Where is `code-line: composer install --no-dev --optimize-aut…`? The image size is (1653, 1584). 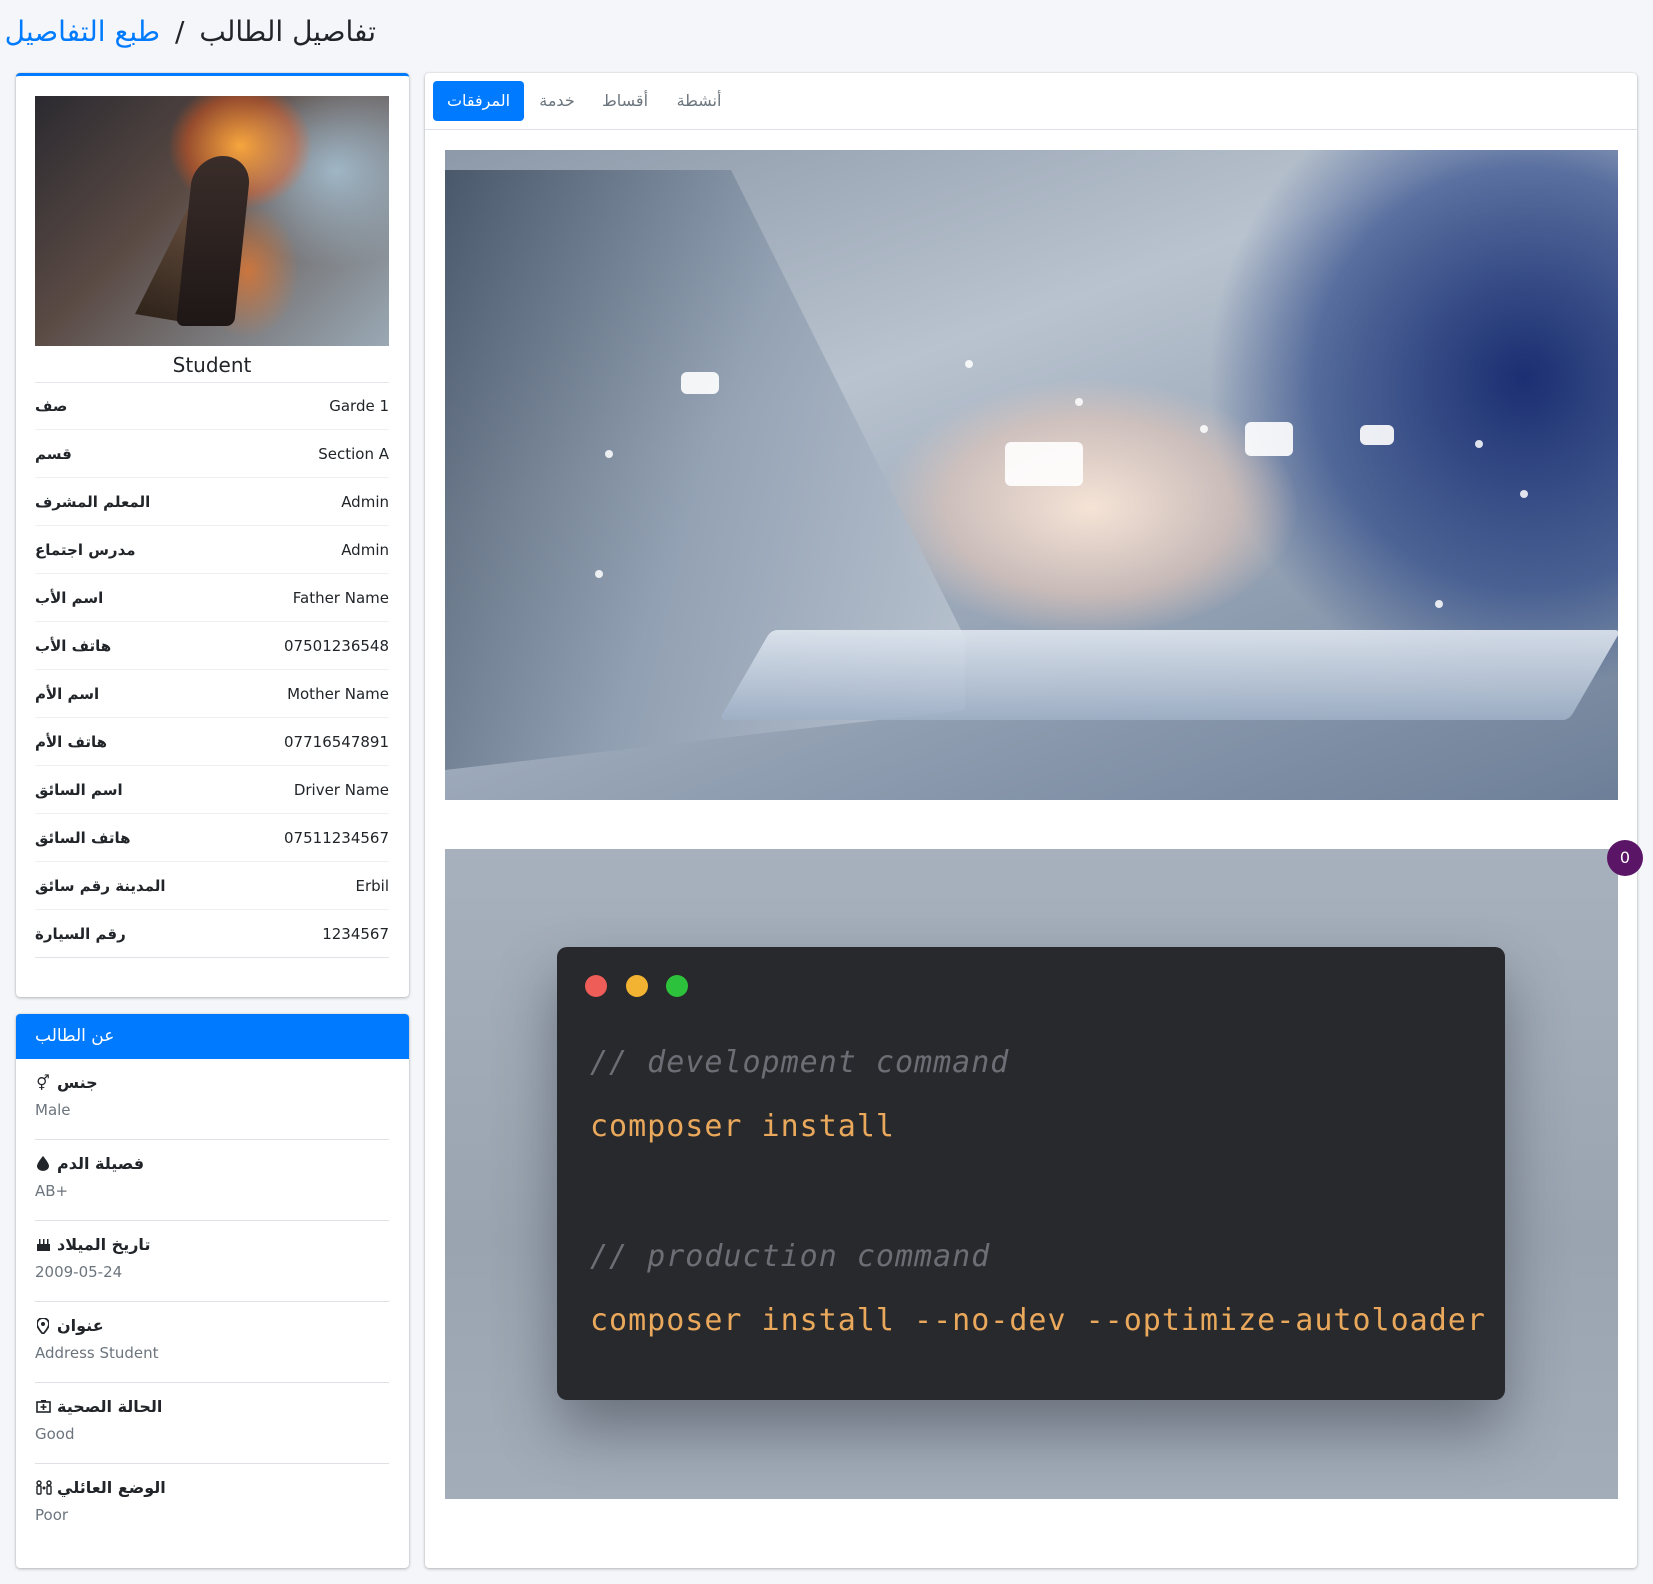 code-line: composer install --no-dev --optimize-aut… is located at coordinates (1038, 1320).